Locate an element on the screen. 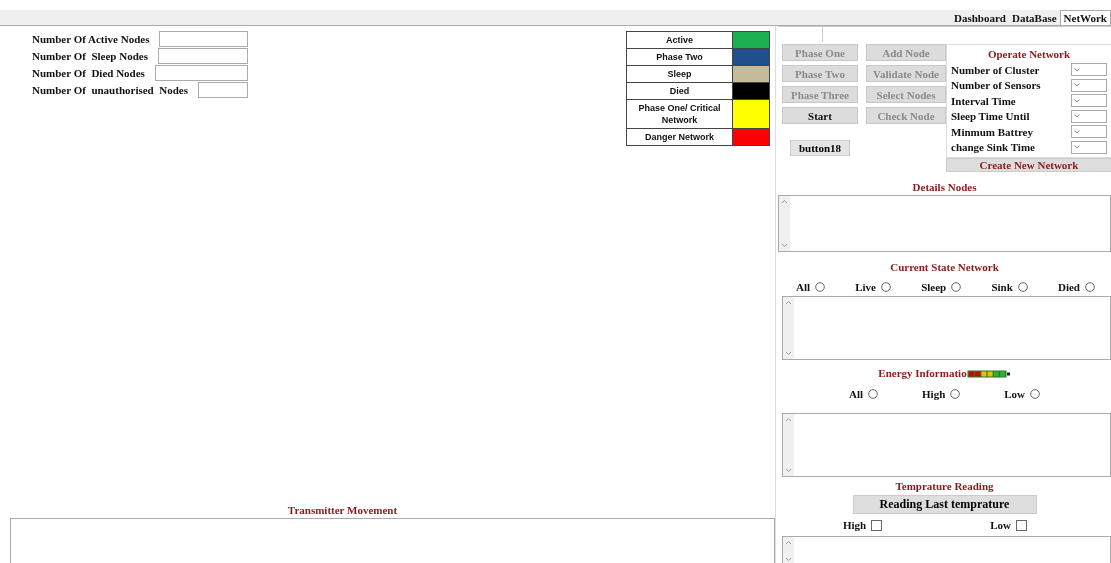  panel-title: Operate Network is located at coordinates (1029, 54).